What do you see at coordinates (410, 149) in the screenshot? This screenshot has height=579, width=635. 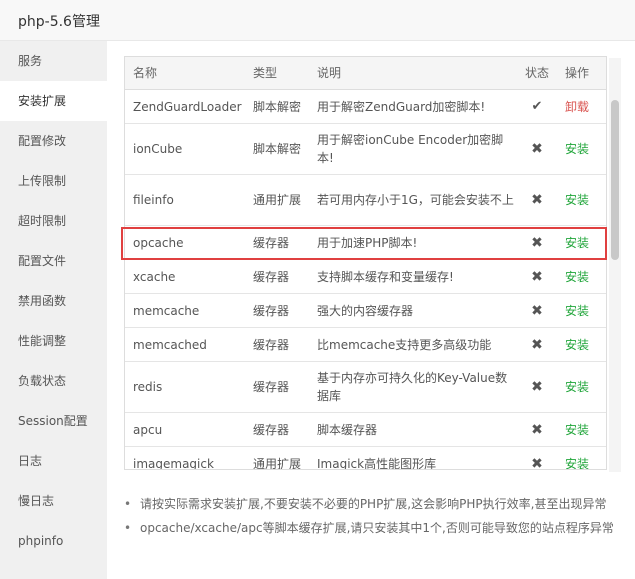 I see `cell-desc: 用于解密ionCube Encoder加密脚本!` at bounding box center [410, 149].